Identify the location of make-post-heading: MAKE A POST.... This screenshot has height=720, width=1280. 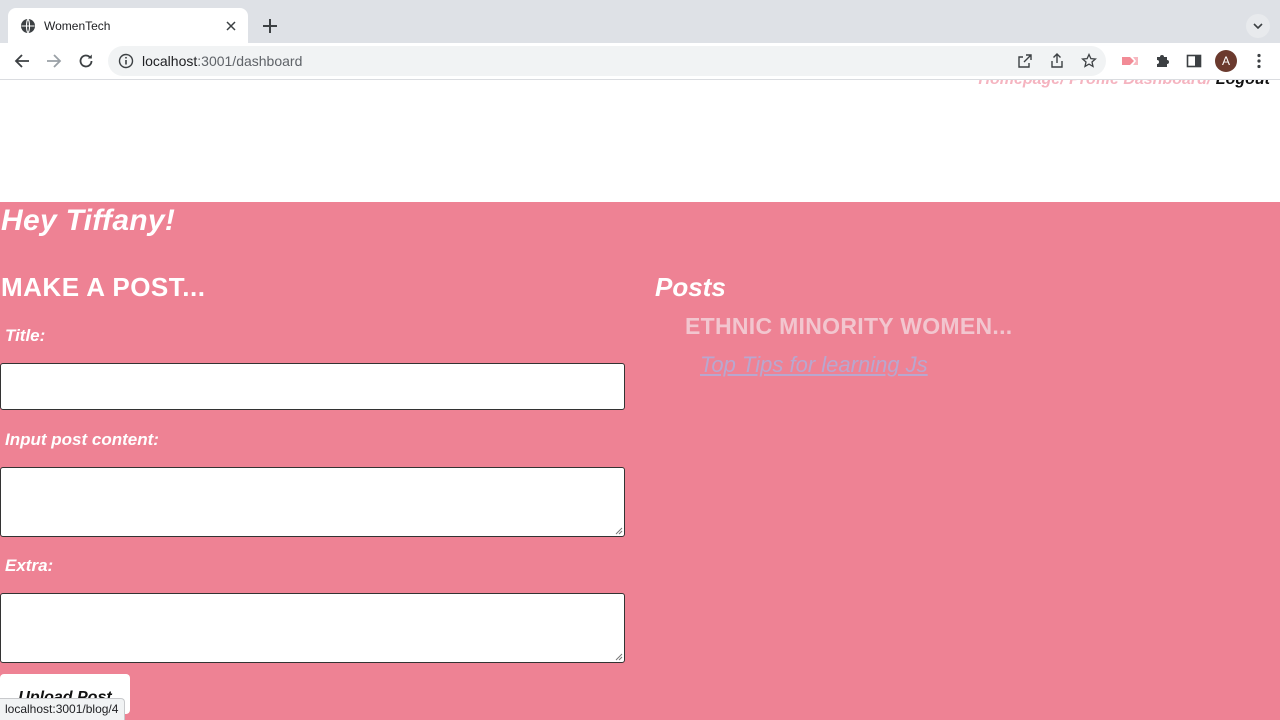
(103, 287).